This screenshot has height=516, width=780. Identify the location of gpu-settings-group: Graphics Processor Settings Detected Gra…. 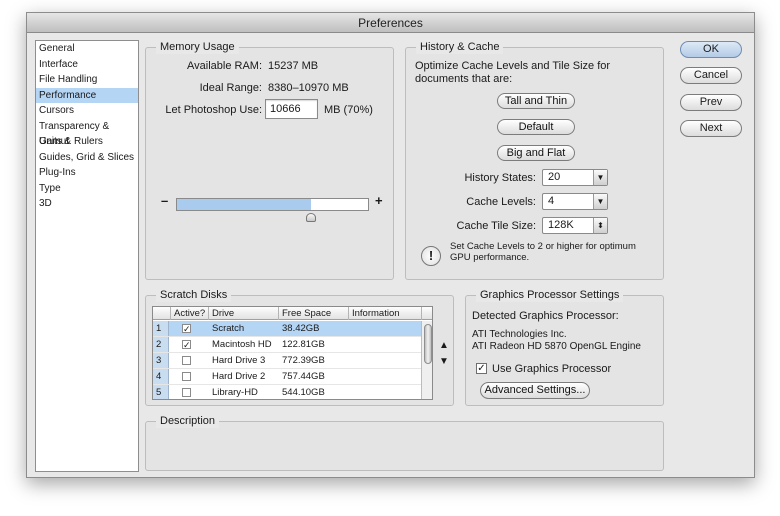
(564, 347).